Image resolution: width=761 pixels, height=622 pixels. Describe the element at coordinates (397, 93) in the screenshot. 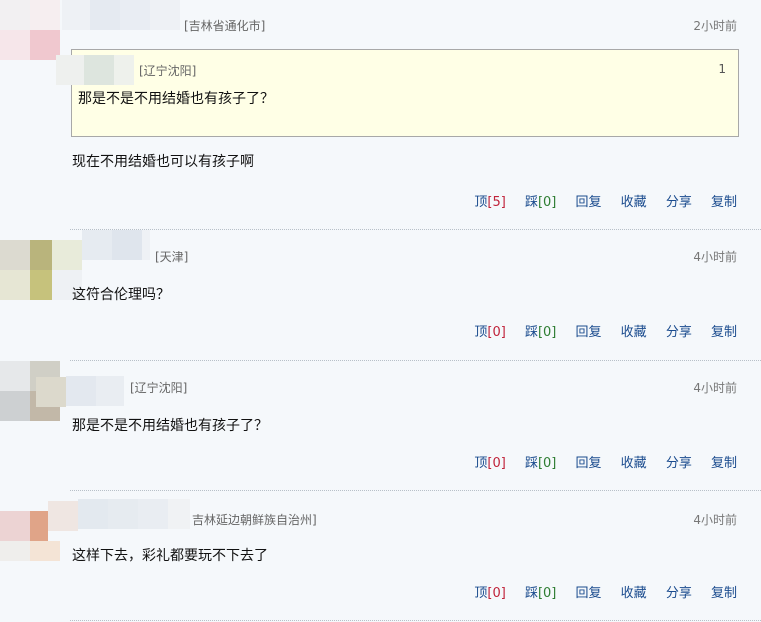

I see `quote-box: [辽宁沈阳] 1 那是不是不用结婚也有孩子了？` at that location.